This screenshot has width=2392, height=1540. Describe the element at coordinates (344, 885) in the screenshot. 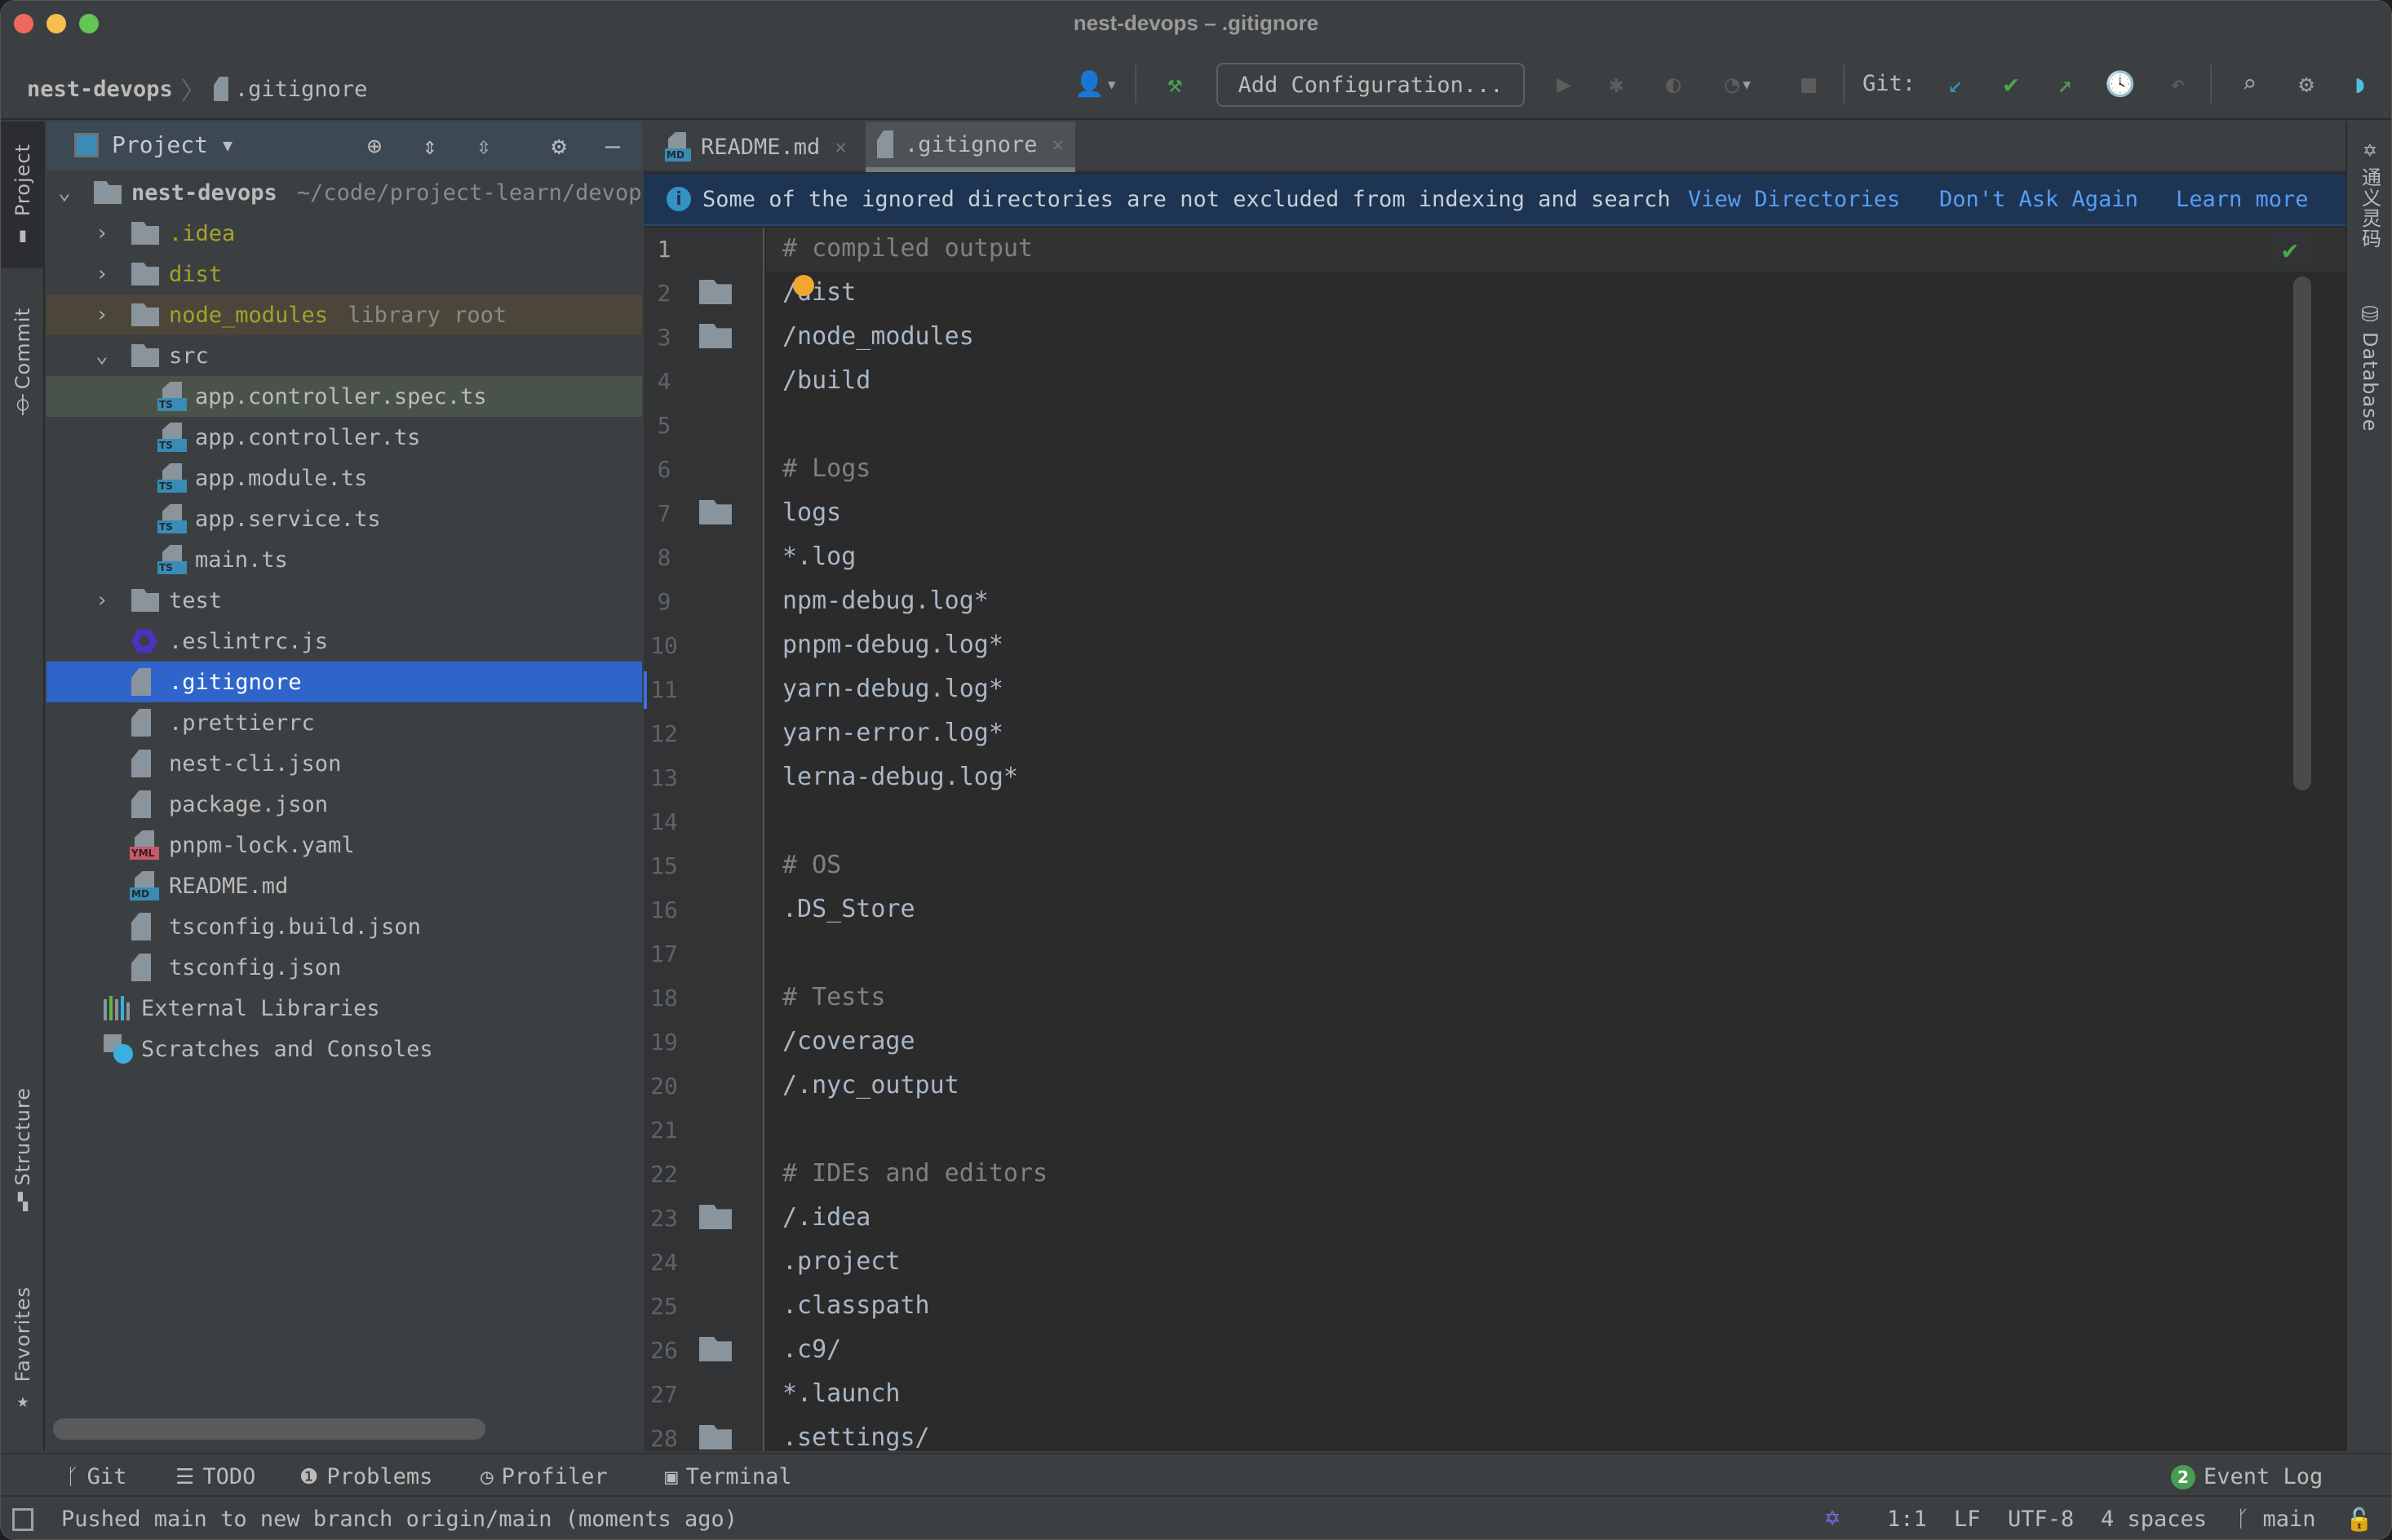

I see `tree-item: MD README.md` at that location.